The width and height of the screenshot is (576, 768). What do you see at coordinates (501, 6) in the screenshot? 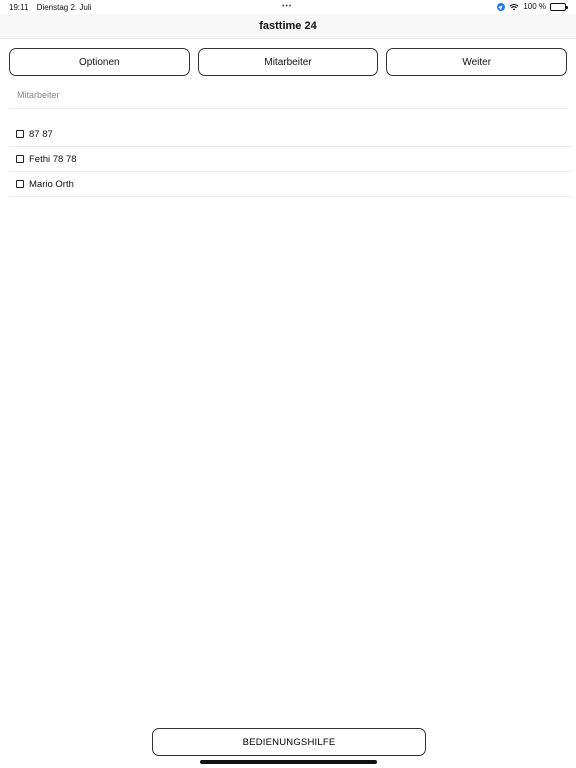
I see `location-icon` at bounding box center [501, 6].